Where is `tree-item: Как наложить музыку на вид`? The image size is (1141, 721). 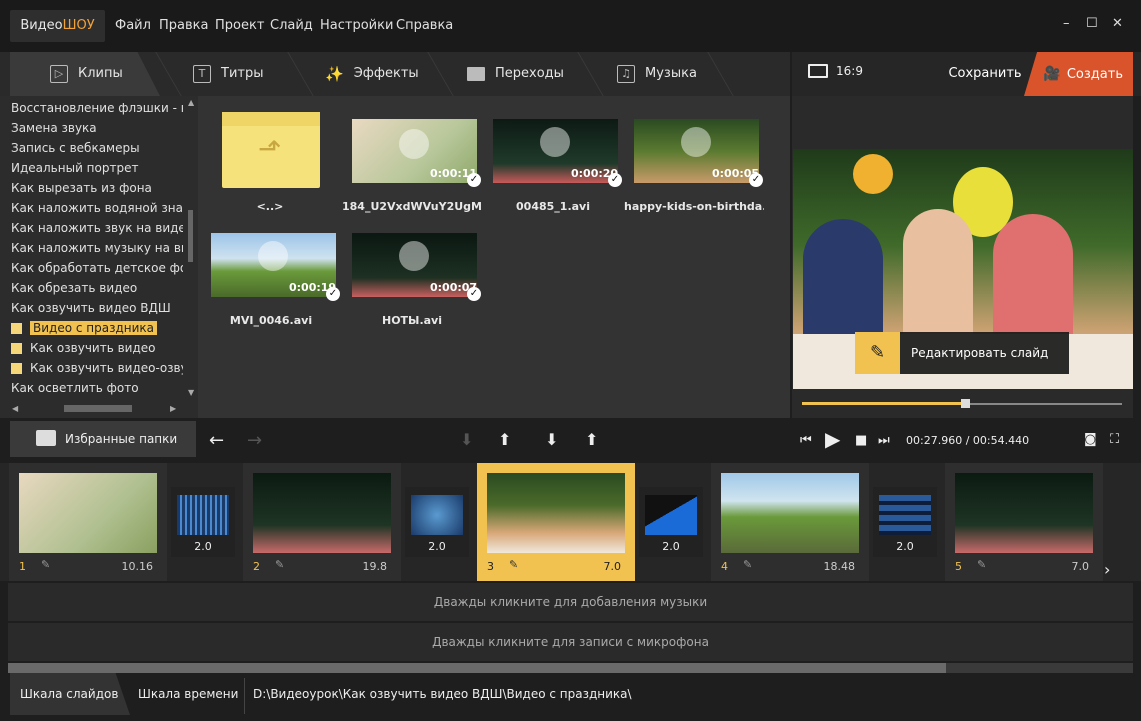
tree-item: Как наложить музыку на вид is located at coordinates (97, 248).